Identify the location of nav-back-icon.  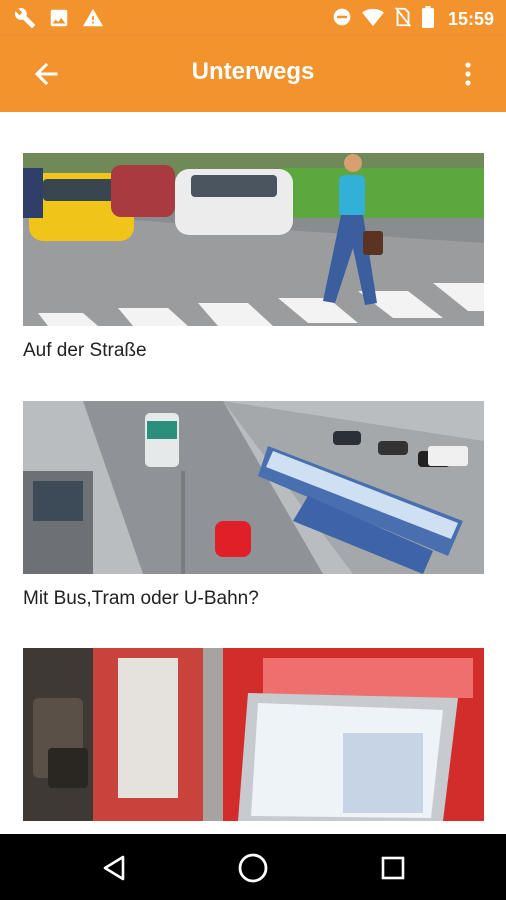
(114, 873).